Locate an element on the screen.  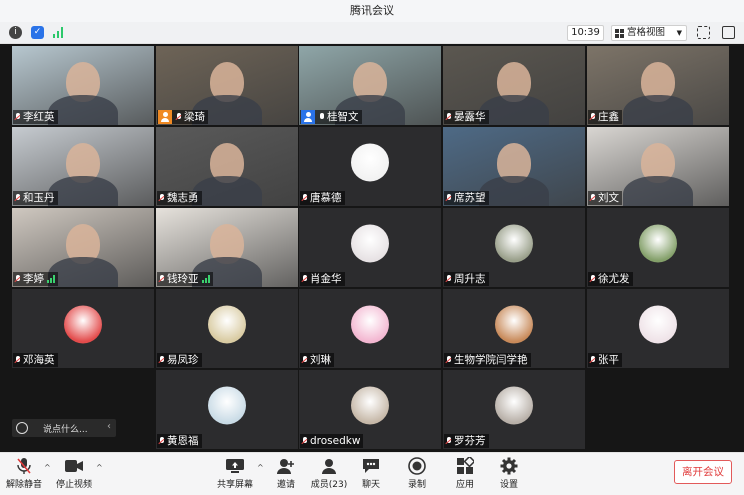
info-icon: i is located at coordinates (15, 32).